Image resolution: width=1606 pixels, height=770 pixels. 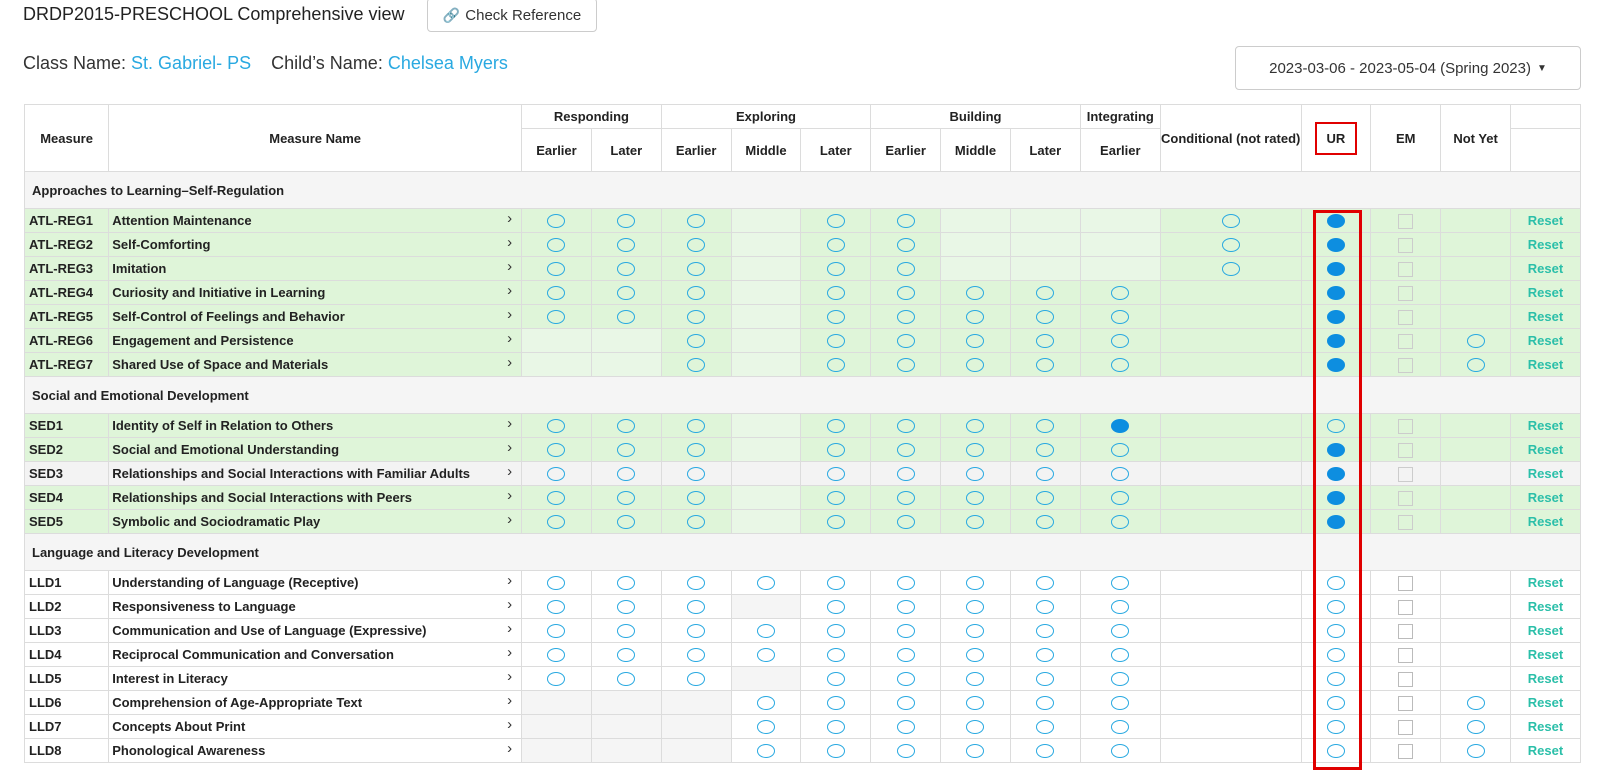 I want to click on child-name-link: Chelsea Myers, so click(x=448, y=63).